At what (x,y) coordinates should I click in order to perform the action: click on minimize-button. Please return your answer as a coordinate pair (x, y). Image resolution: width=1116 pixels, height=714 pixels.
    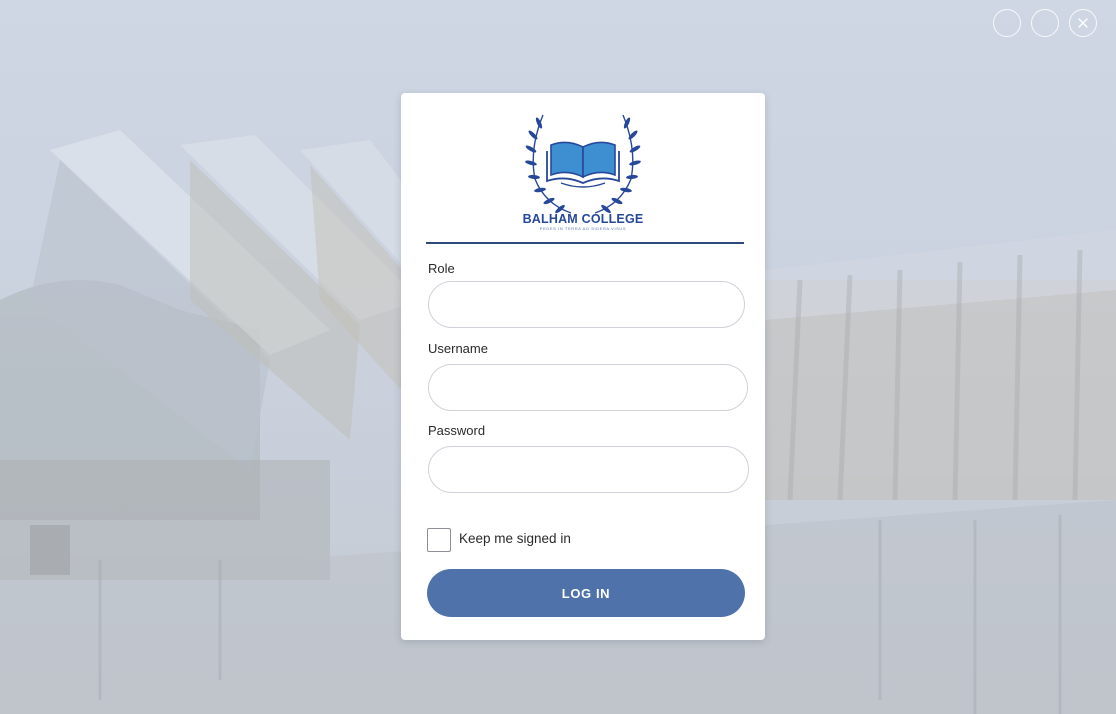
    Looking at the image, I should click on (1007, 23).